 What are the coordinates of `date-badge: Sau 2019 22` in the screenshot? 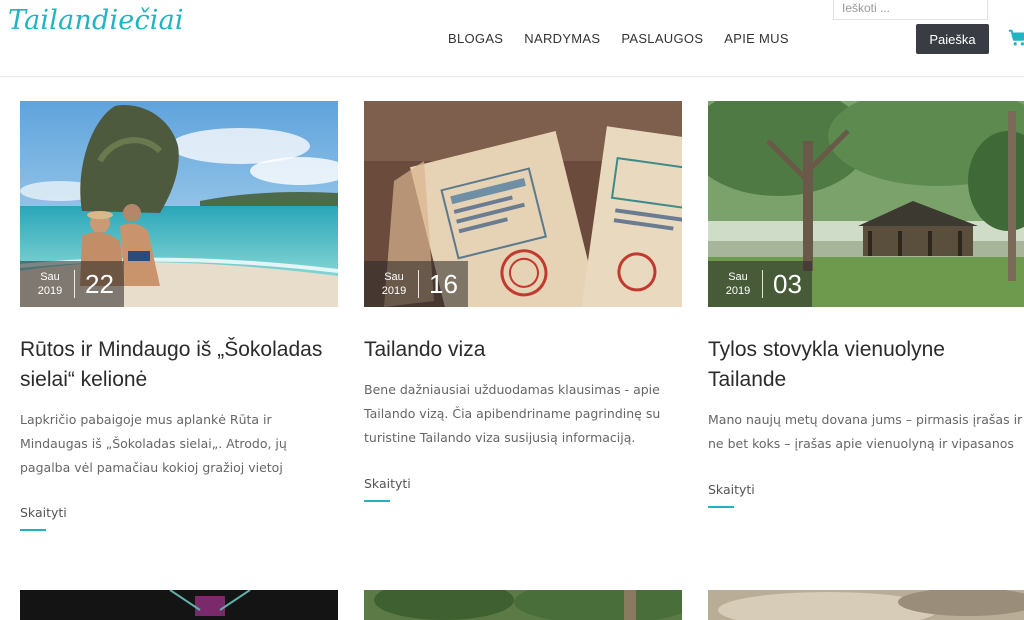 It's located at (72, 284).